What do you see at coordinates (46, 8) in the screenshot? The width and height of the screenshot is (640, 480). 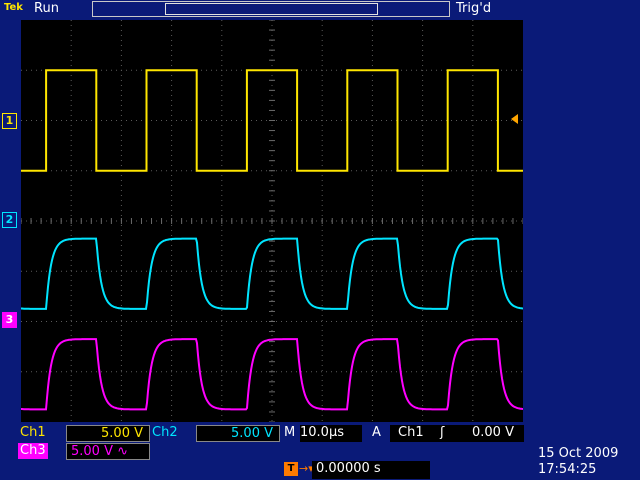 I see `acquisition-status: Run` at bounding box center [46, 8].